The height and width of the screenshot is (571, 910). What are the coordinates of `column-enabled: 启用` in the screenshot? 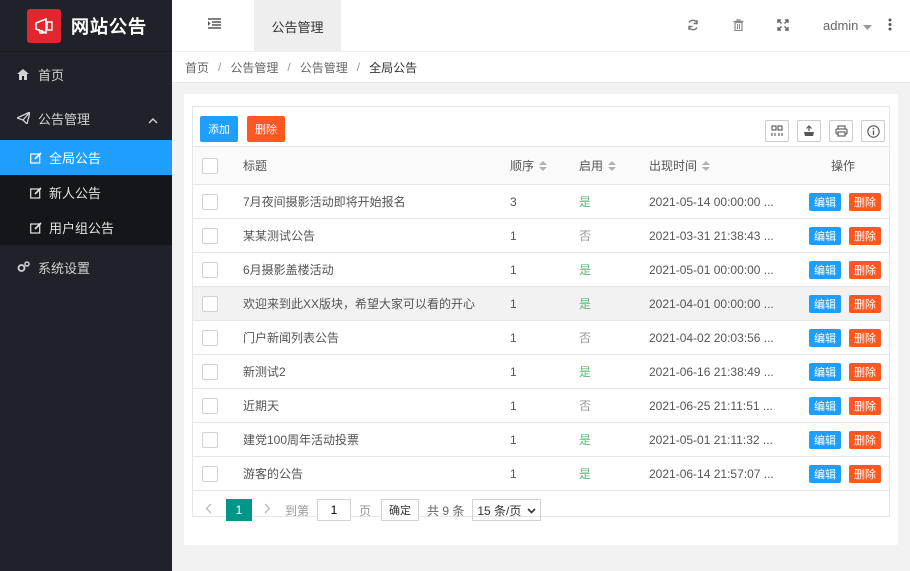 It's located at (598, 165).